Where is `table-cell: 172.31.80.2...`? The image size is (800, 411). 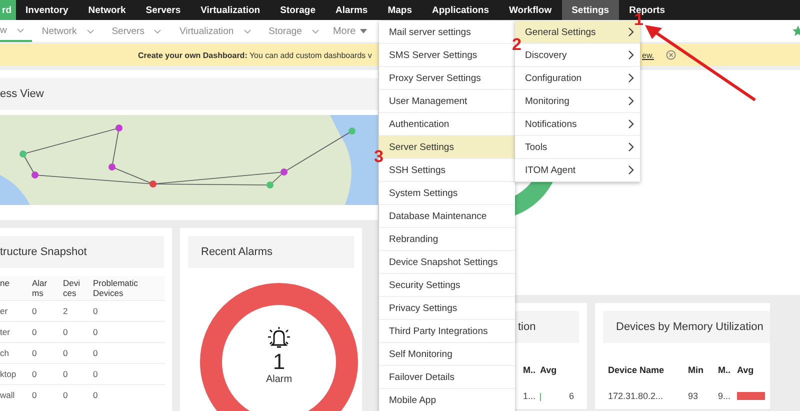
table-cell: 172.31.80.2... is located at coordinates (648, 396).